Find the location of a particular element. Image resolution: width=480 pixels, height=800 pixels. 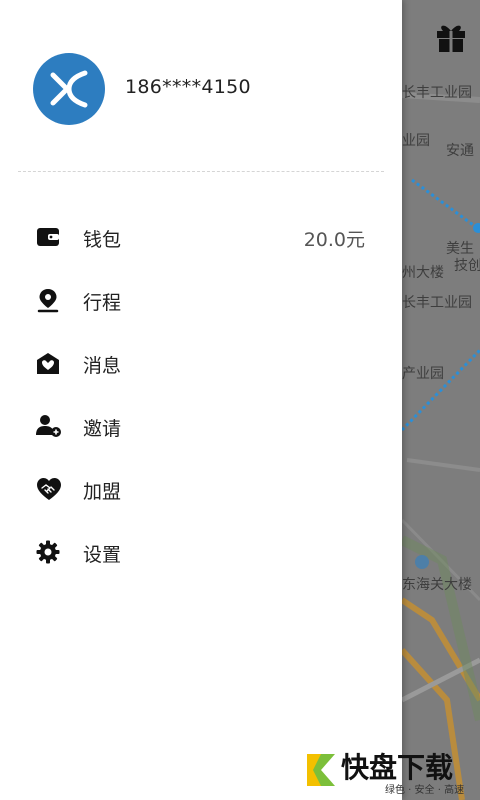

map-label: 东海关大楼 is located at coordinates (437, 585).